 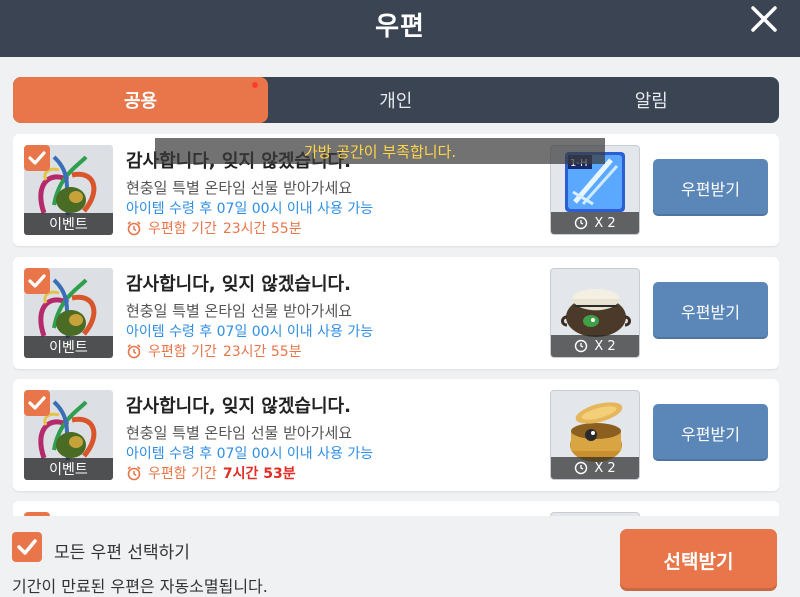 I want to click on select-all-checkbox, so click(x=27, y=547).